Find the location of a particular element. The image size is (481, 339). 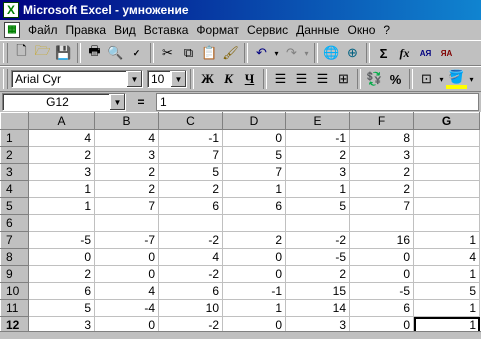

fill-color-icon: 🪣 is located at coordinates (456, 79).